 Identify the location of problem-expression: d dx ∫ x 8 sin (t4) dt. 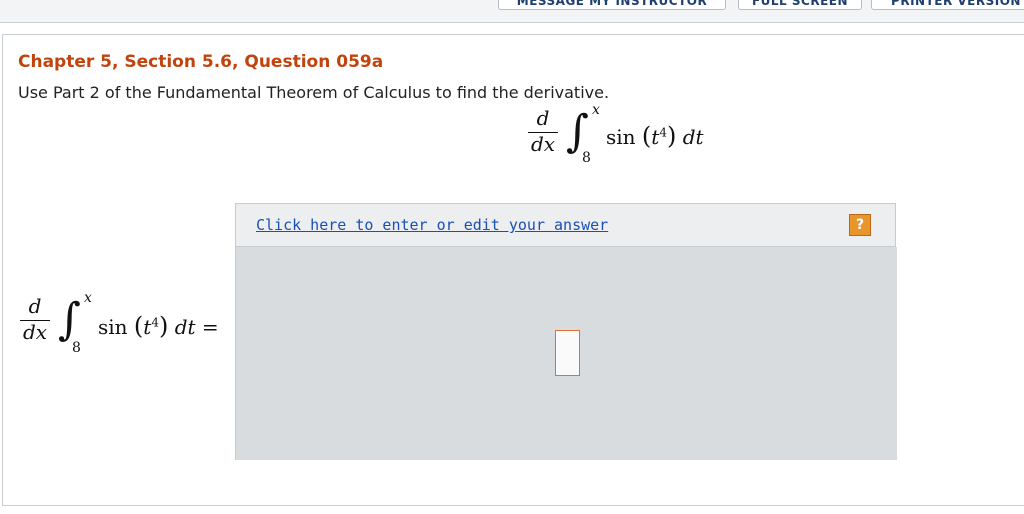
(620, 136).